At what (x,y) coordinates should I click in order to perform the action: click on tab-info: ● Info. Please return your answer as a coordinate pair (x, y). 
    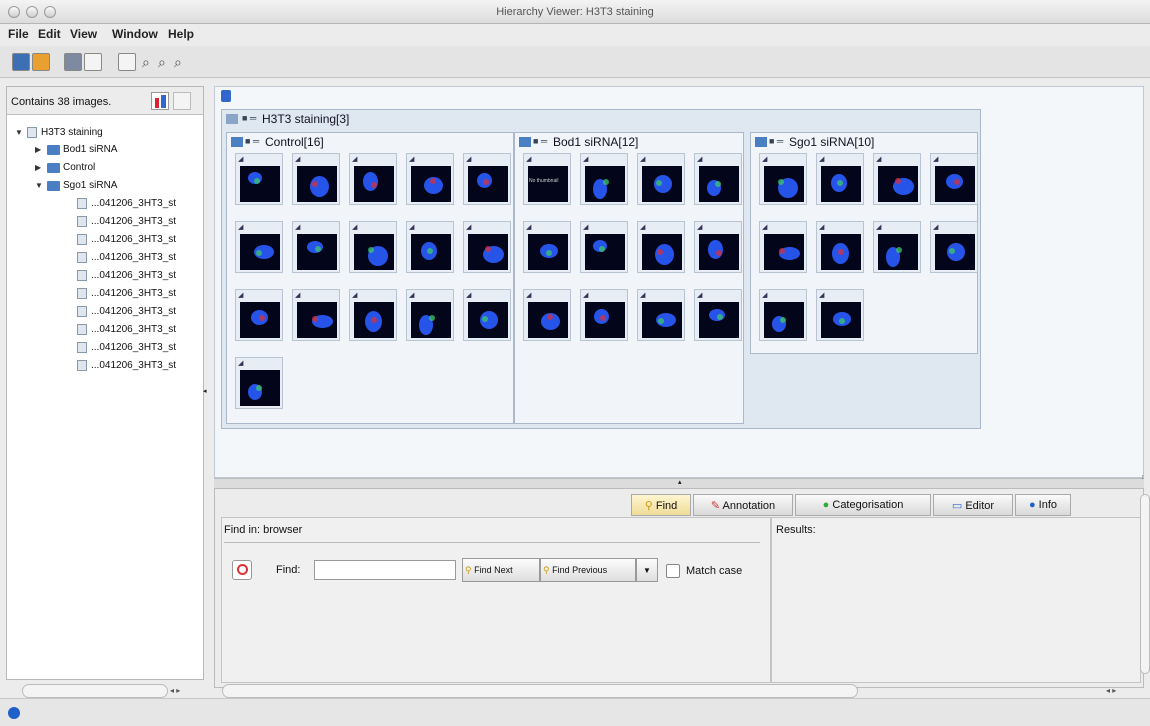
    Looking at the image, I should click on (1043, 505).